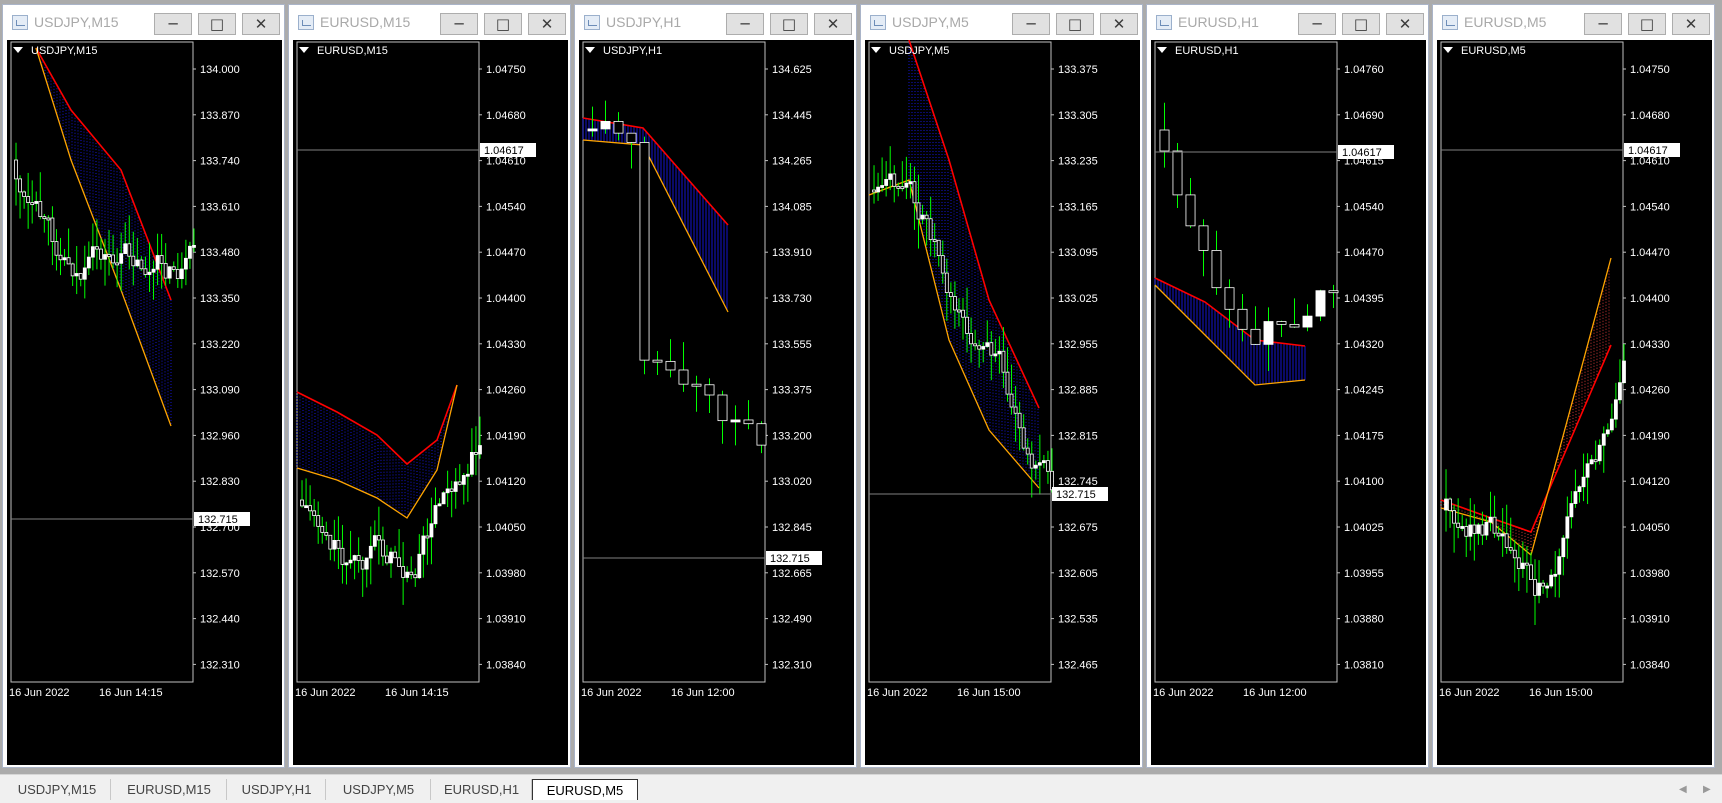  What do you see at coordinates (55, 51) in the screenshot?
I see `symbol-label: USDJPY,M15` at bounding box center [55, 51].